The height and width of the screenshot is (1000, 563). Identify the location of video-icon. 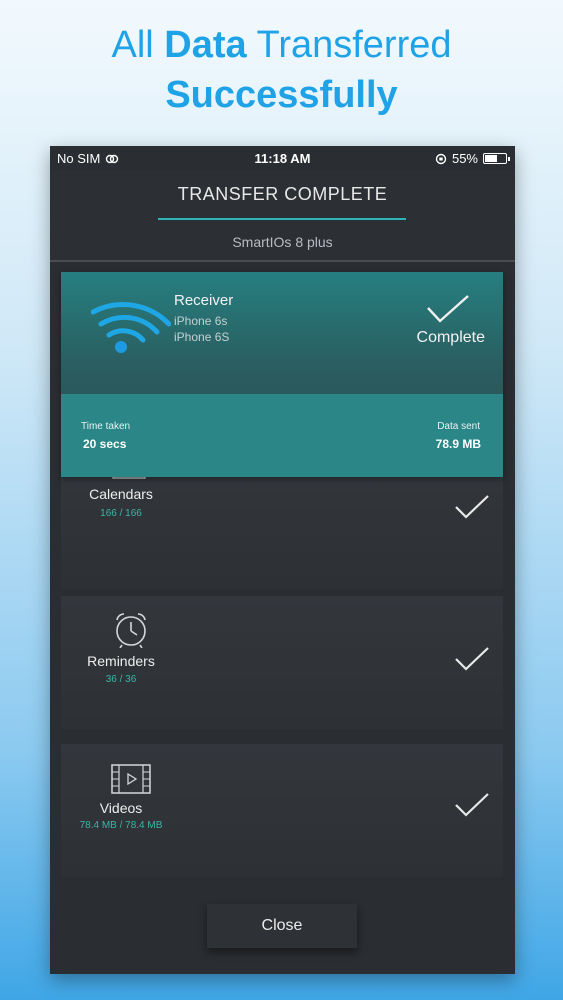
(131, 779).